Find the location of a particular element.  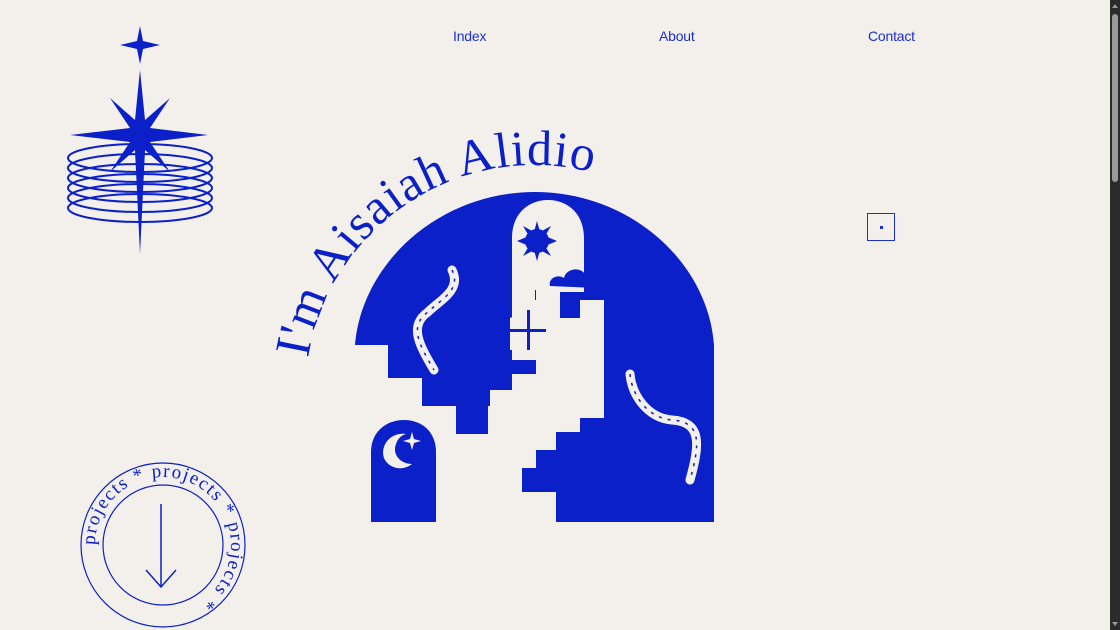

menu-square-button is located at coordinates (881, 227).